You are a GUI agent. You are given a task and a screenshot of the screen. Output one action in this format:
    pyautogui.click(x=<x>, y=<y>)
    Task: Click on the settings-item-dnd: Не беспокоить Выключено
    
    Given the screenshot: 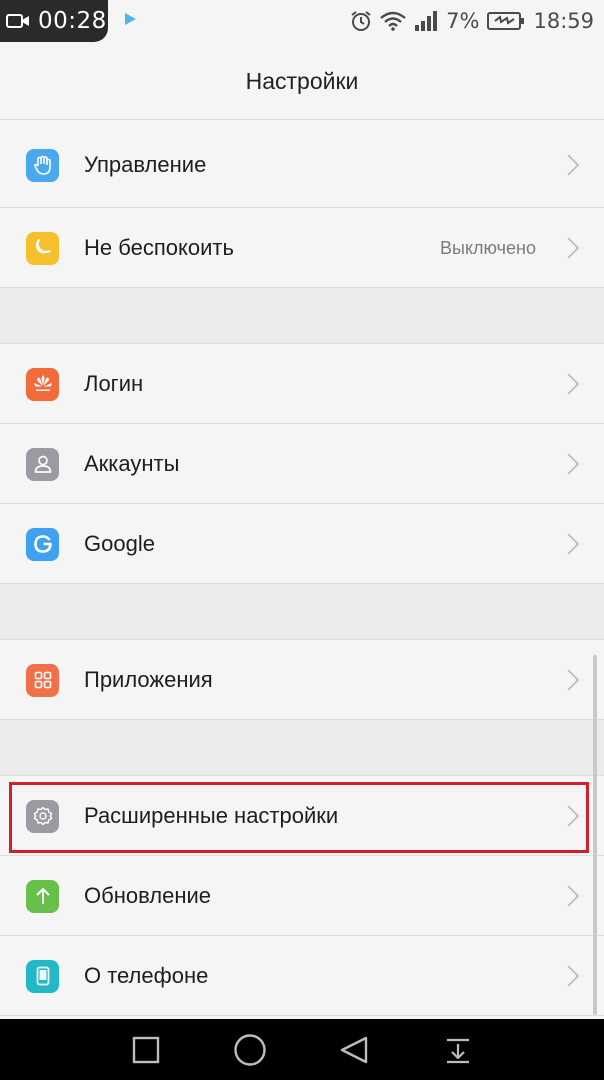 What is the action you would take?
    pyautogui.click(x=302, y=248)
    